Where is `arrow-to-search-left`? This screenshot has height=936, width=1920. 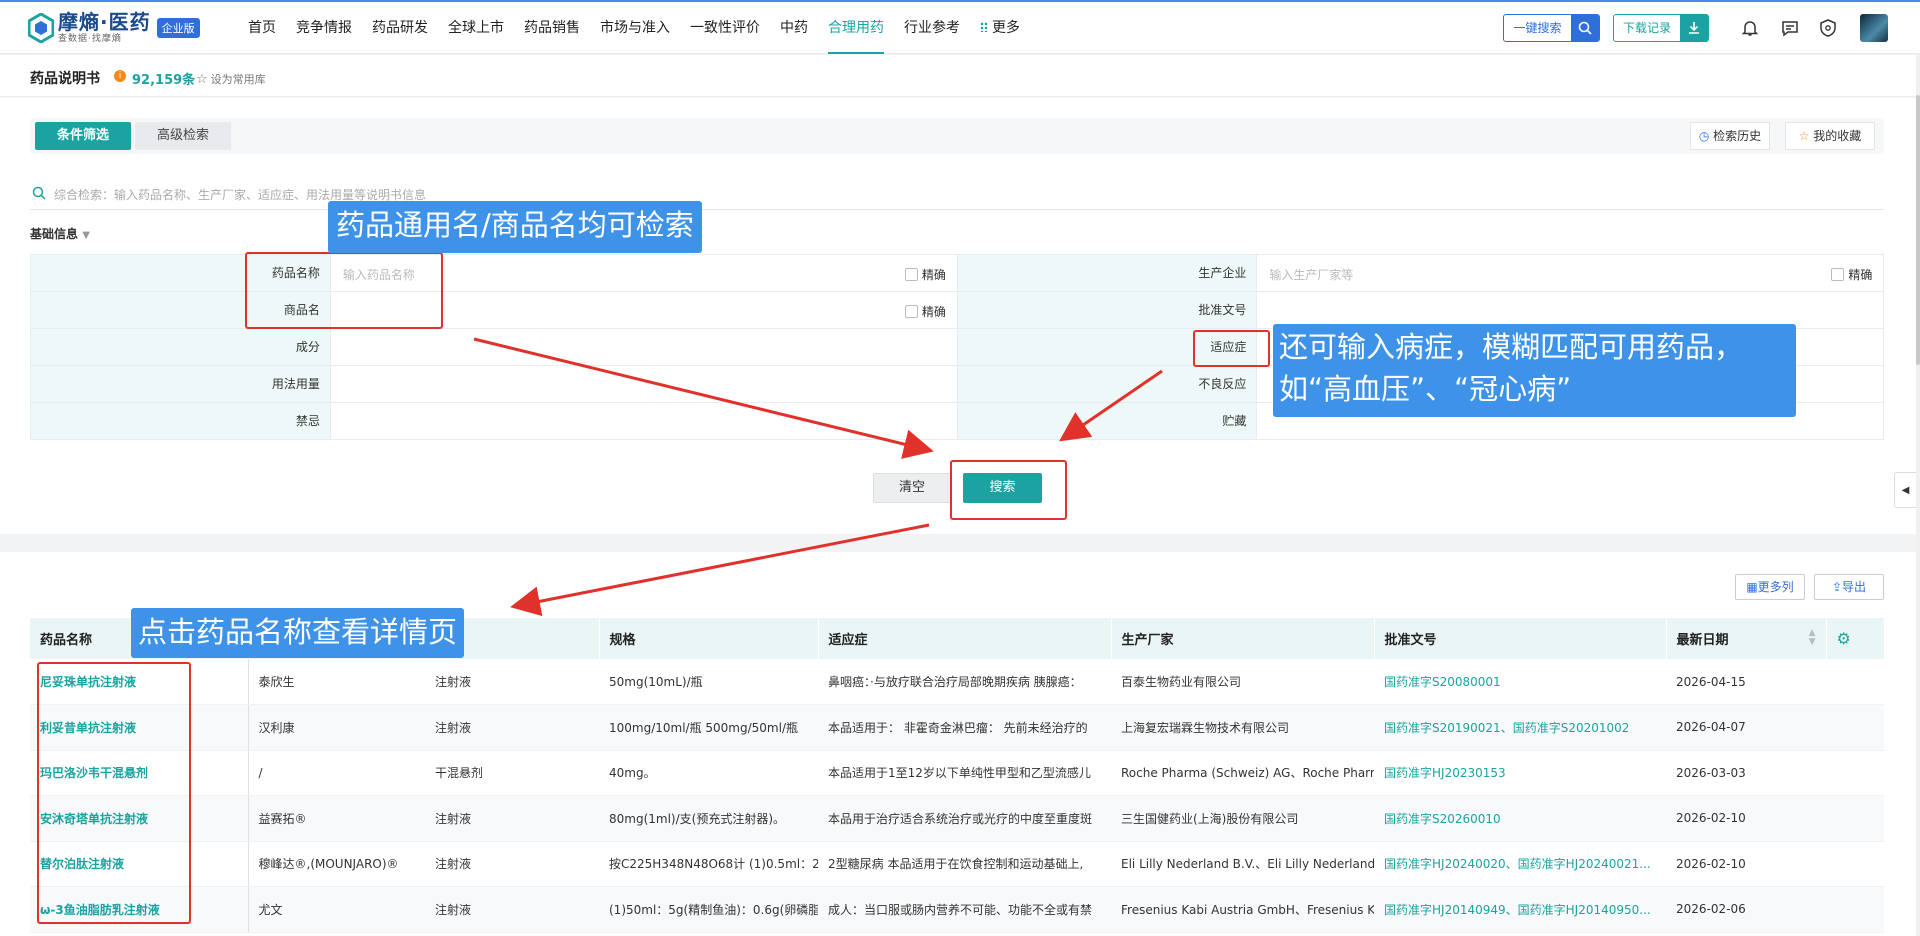
arrow-to-search-left is located at coordinates (703, 398).